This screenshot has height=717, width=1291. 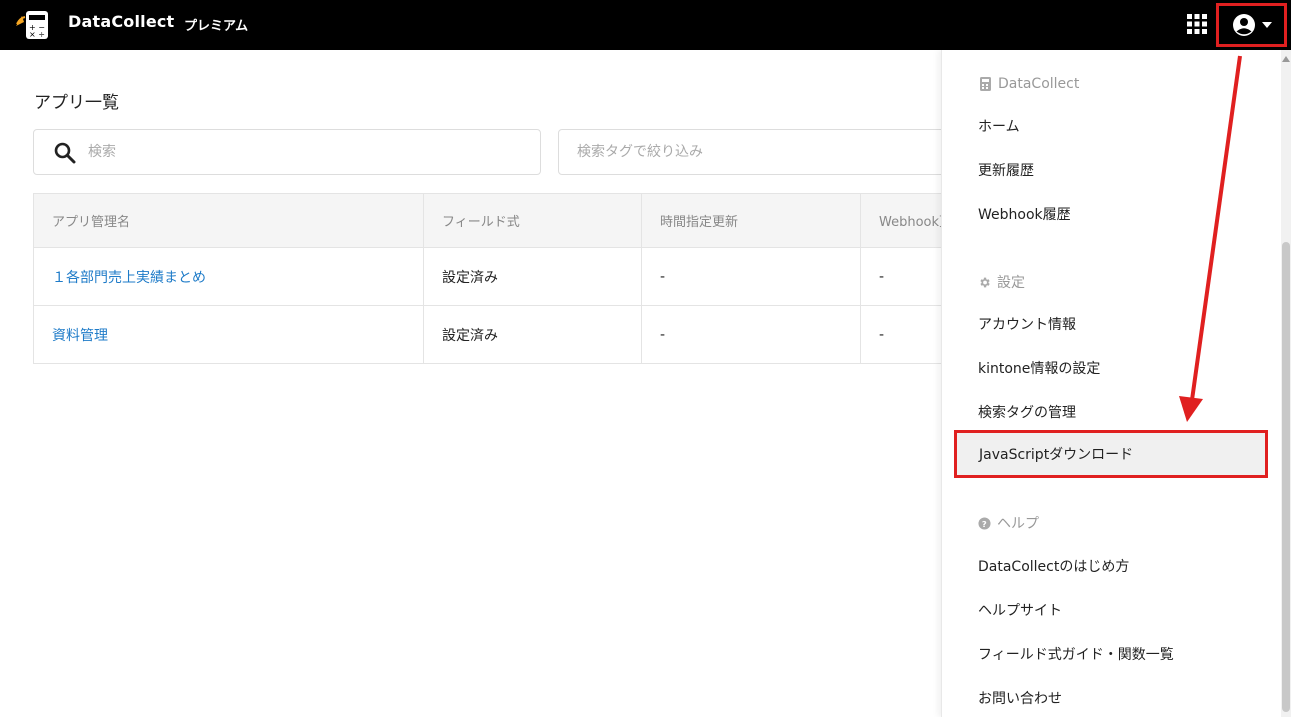 I want to click on help-circle-icon: ?, so click(x=984, y=523).